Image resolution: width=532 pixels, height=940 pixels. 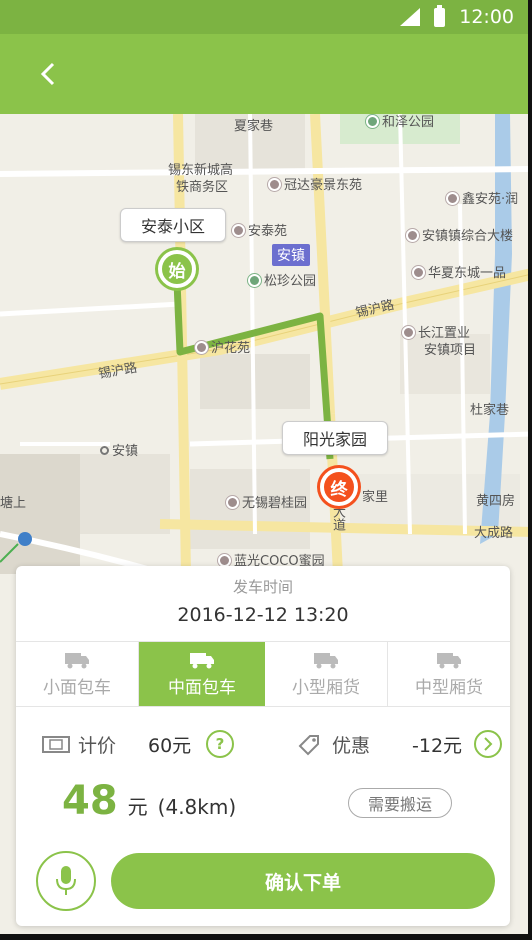 I want to click on bus-stop-icon, so click(x=104, y=450).